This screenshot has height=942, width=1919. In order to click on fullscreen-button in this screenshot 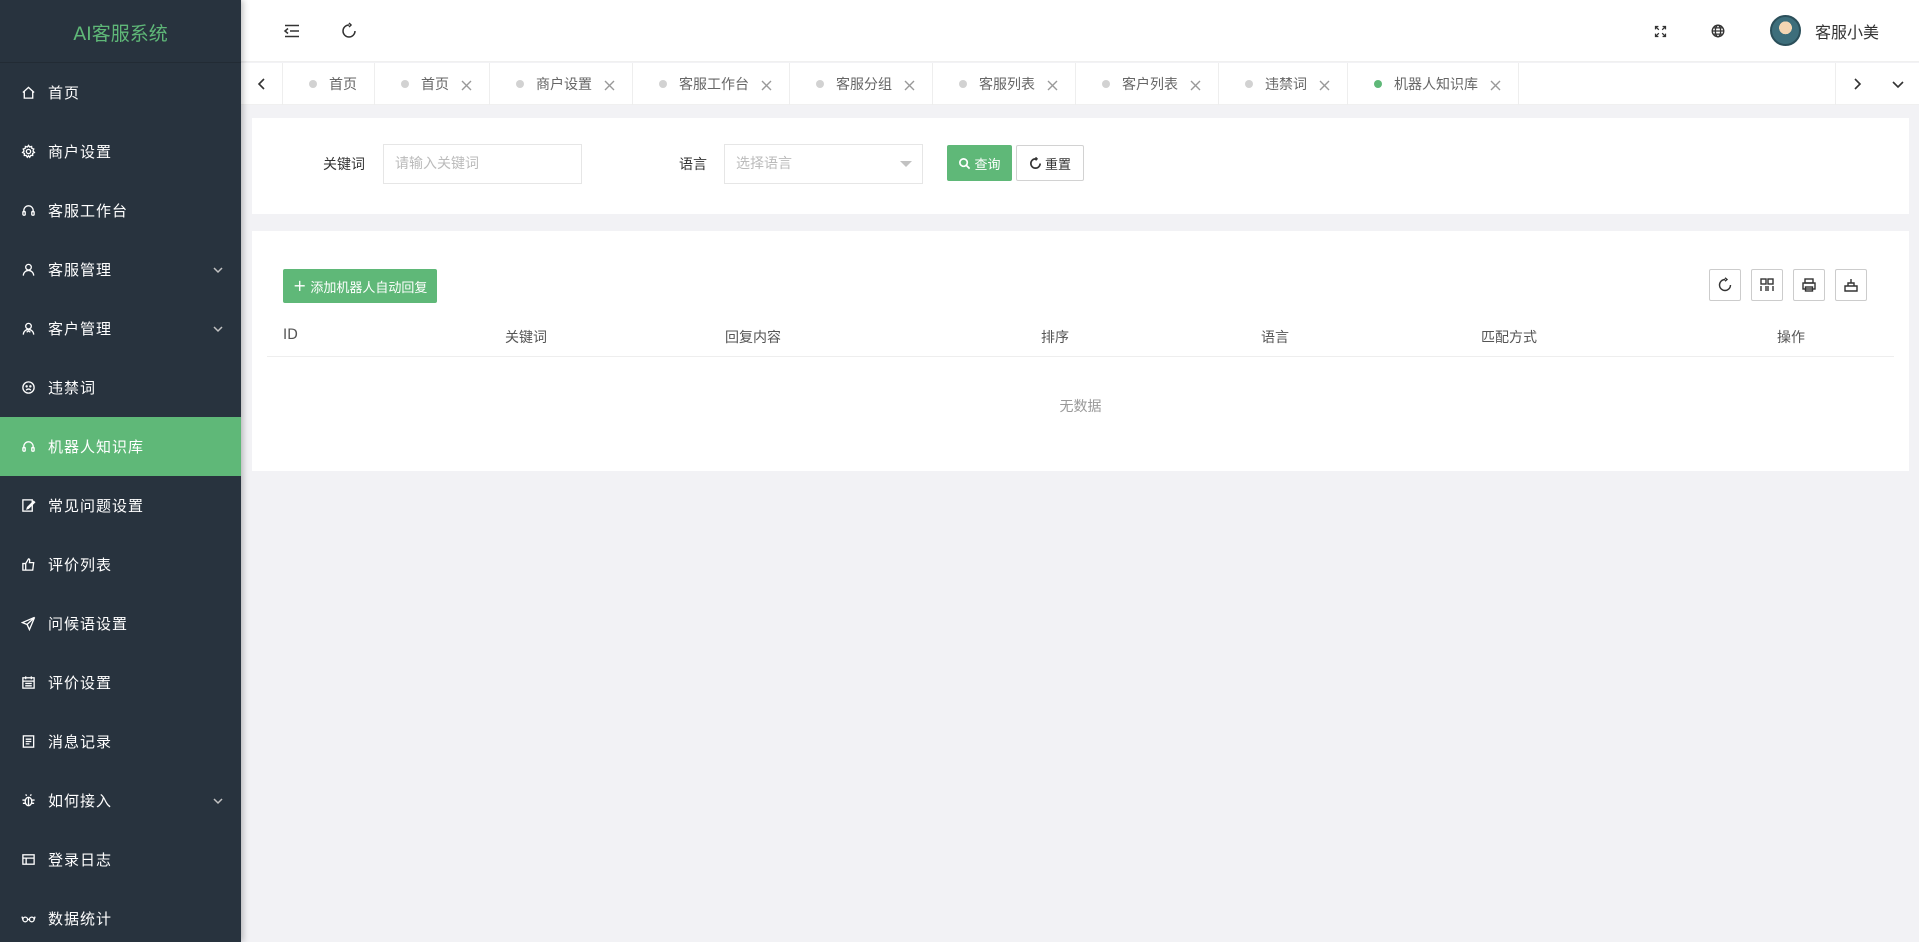, I will do `click(1660, 31)`.